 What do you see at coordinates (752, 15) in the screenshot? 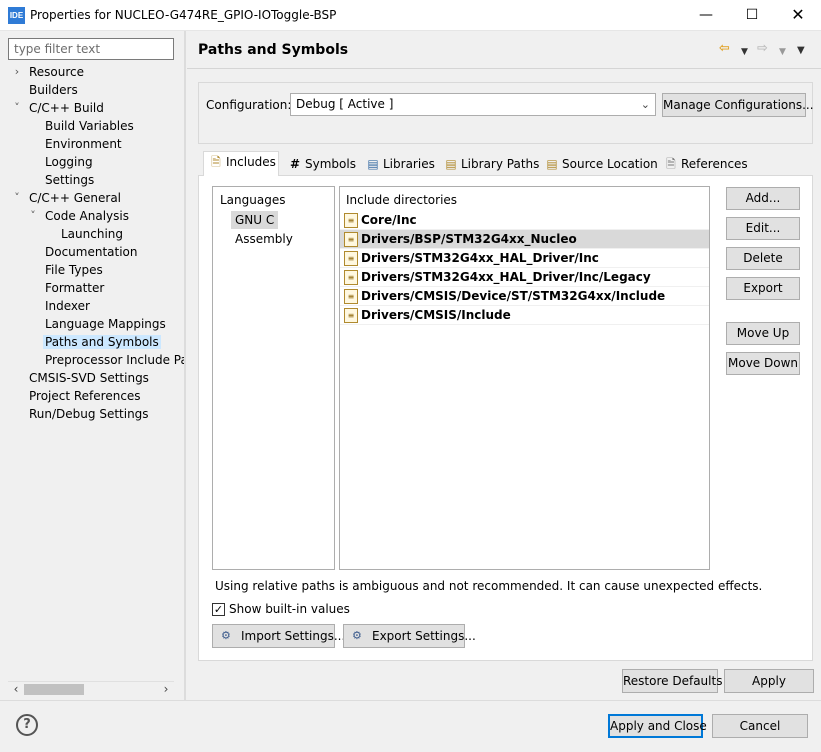
I see `maximize-button: ☐` at bounding box center [752, 15].